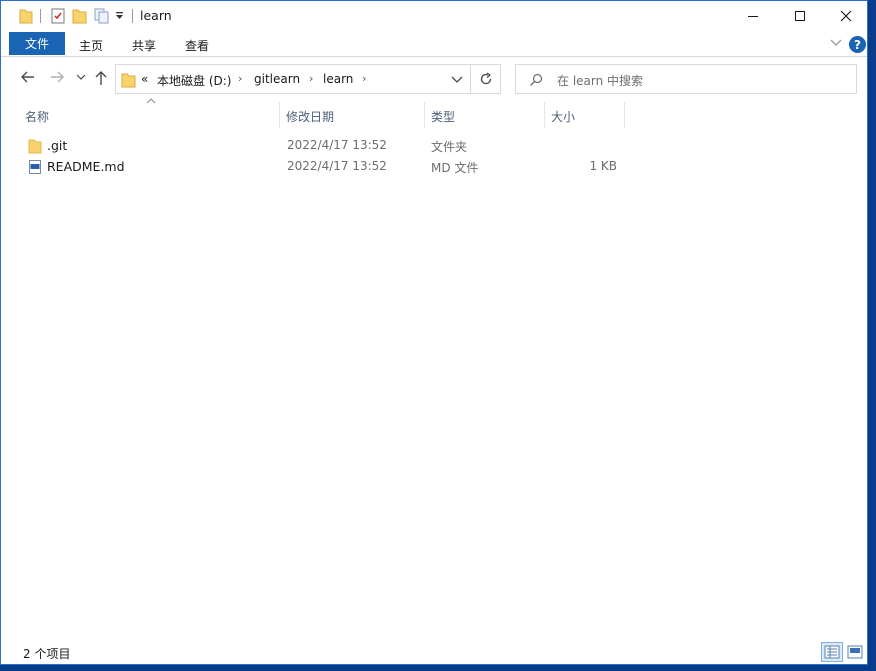  Describe the element at coordinates (28, 77) in the screenshot. I see `back-arrow-icon` at that location.